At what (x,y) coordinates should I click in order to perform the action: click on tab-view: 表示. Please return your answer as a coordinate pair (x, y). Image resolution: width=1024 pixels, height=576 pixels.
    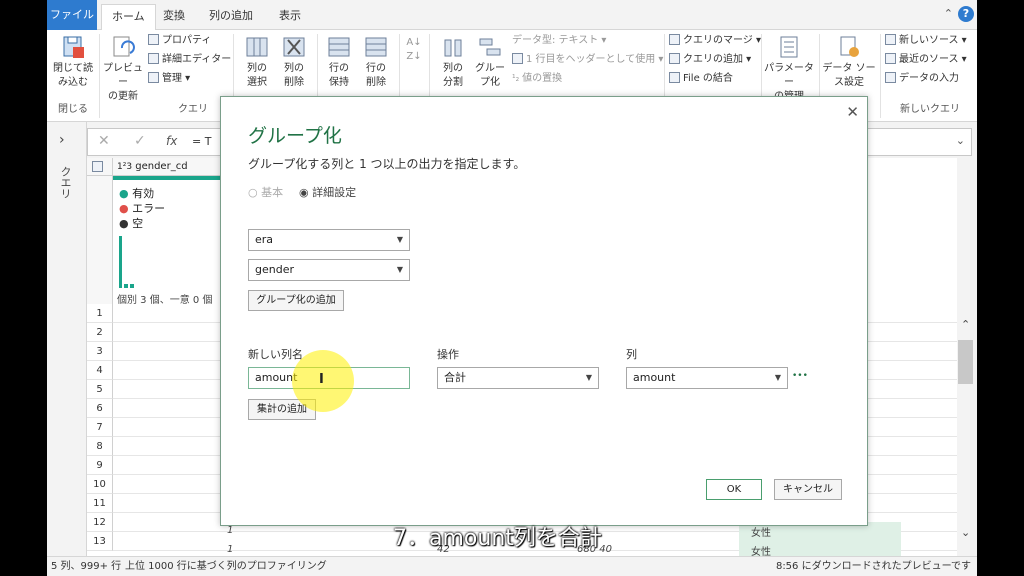
    Looking at the image, I should click on (290, 17).